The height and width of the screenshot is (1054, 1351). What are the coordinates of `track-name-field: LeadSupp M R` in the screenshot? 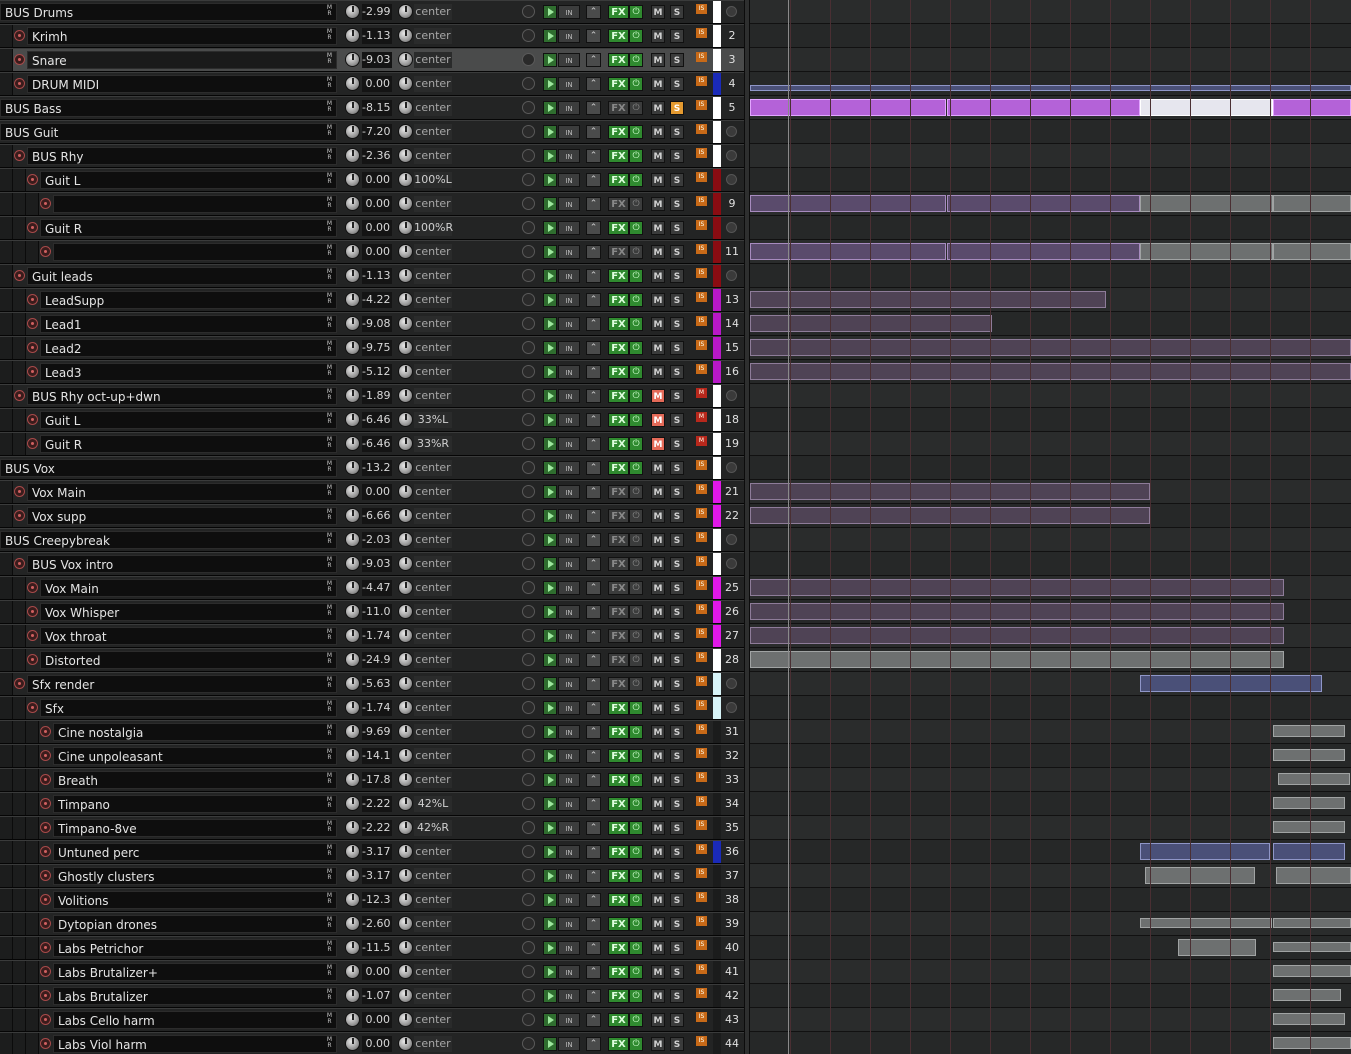 It's located at (188, 300).